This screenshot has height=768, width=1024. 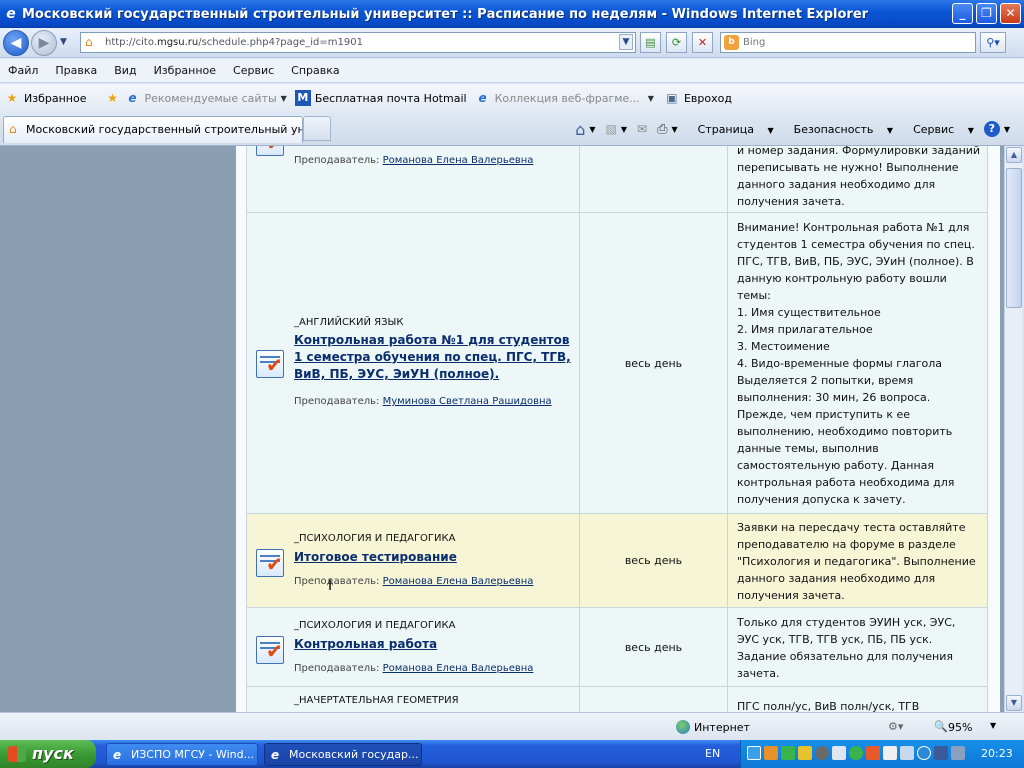 I want to click on volume-icon, so click(x=890, y=753).